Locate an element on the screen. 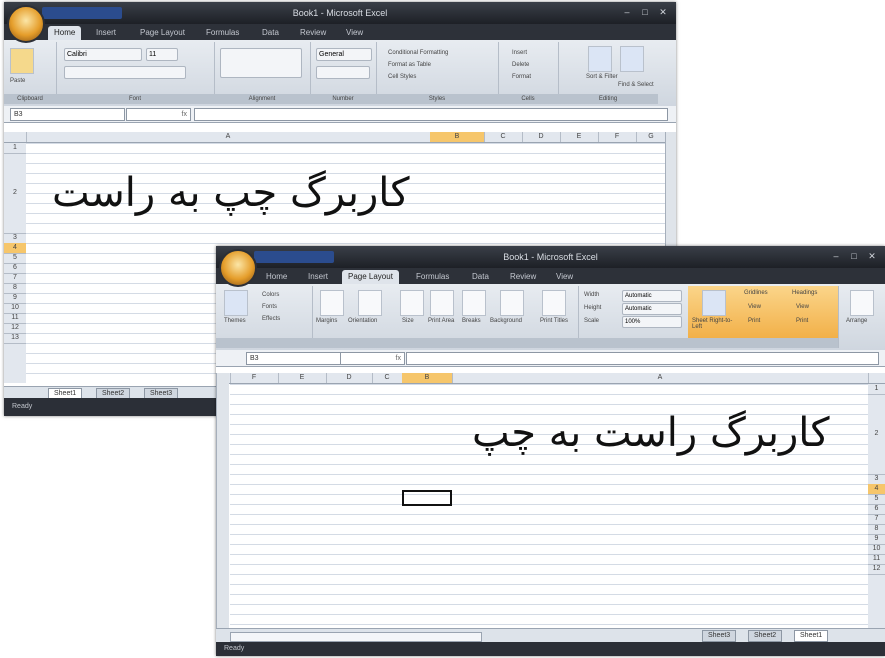  paste-icon is located at coordinates (22, 61).